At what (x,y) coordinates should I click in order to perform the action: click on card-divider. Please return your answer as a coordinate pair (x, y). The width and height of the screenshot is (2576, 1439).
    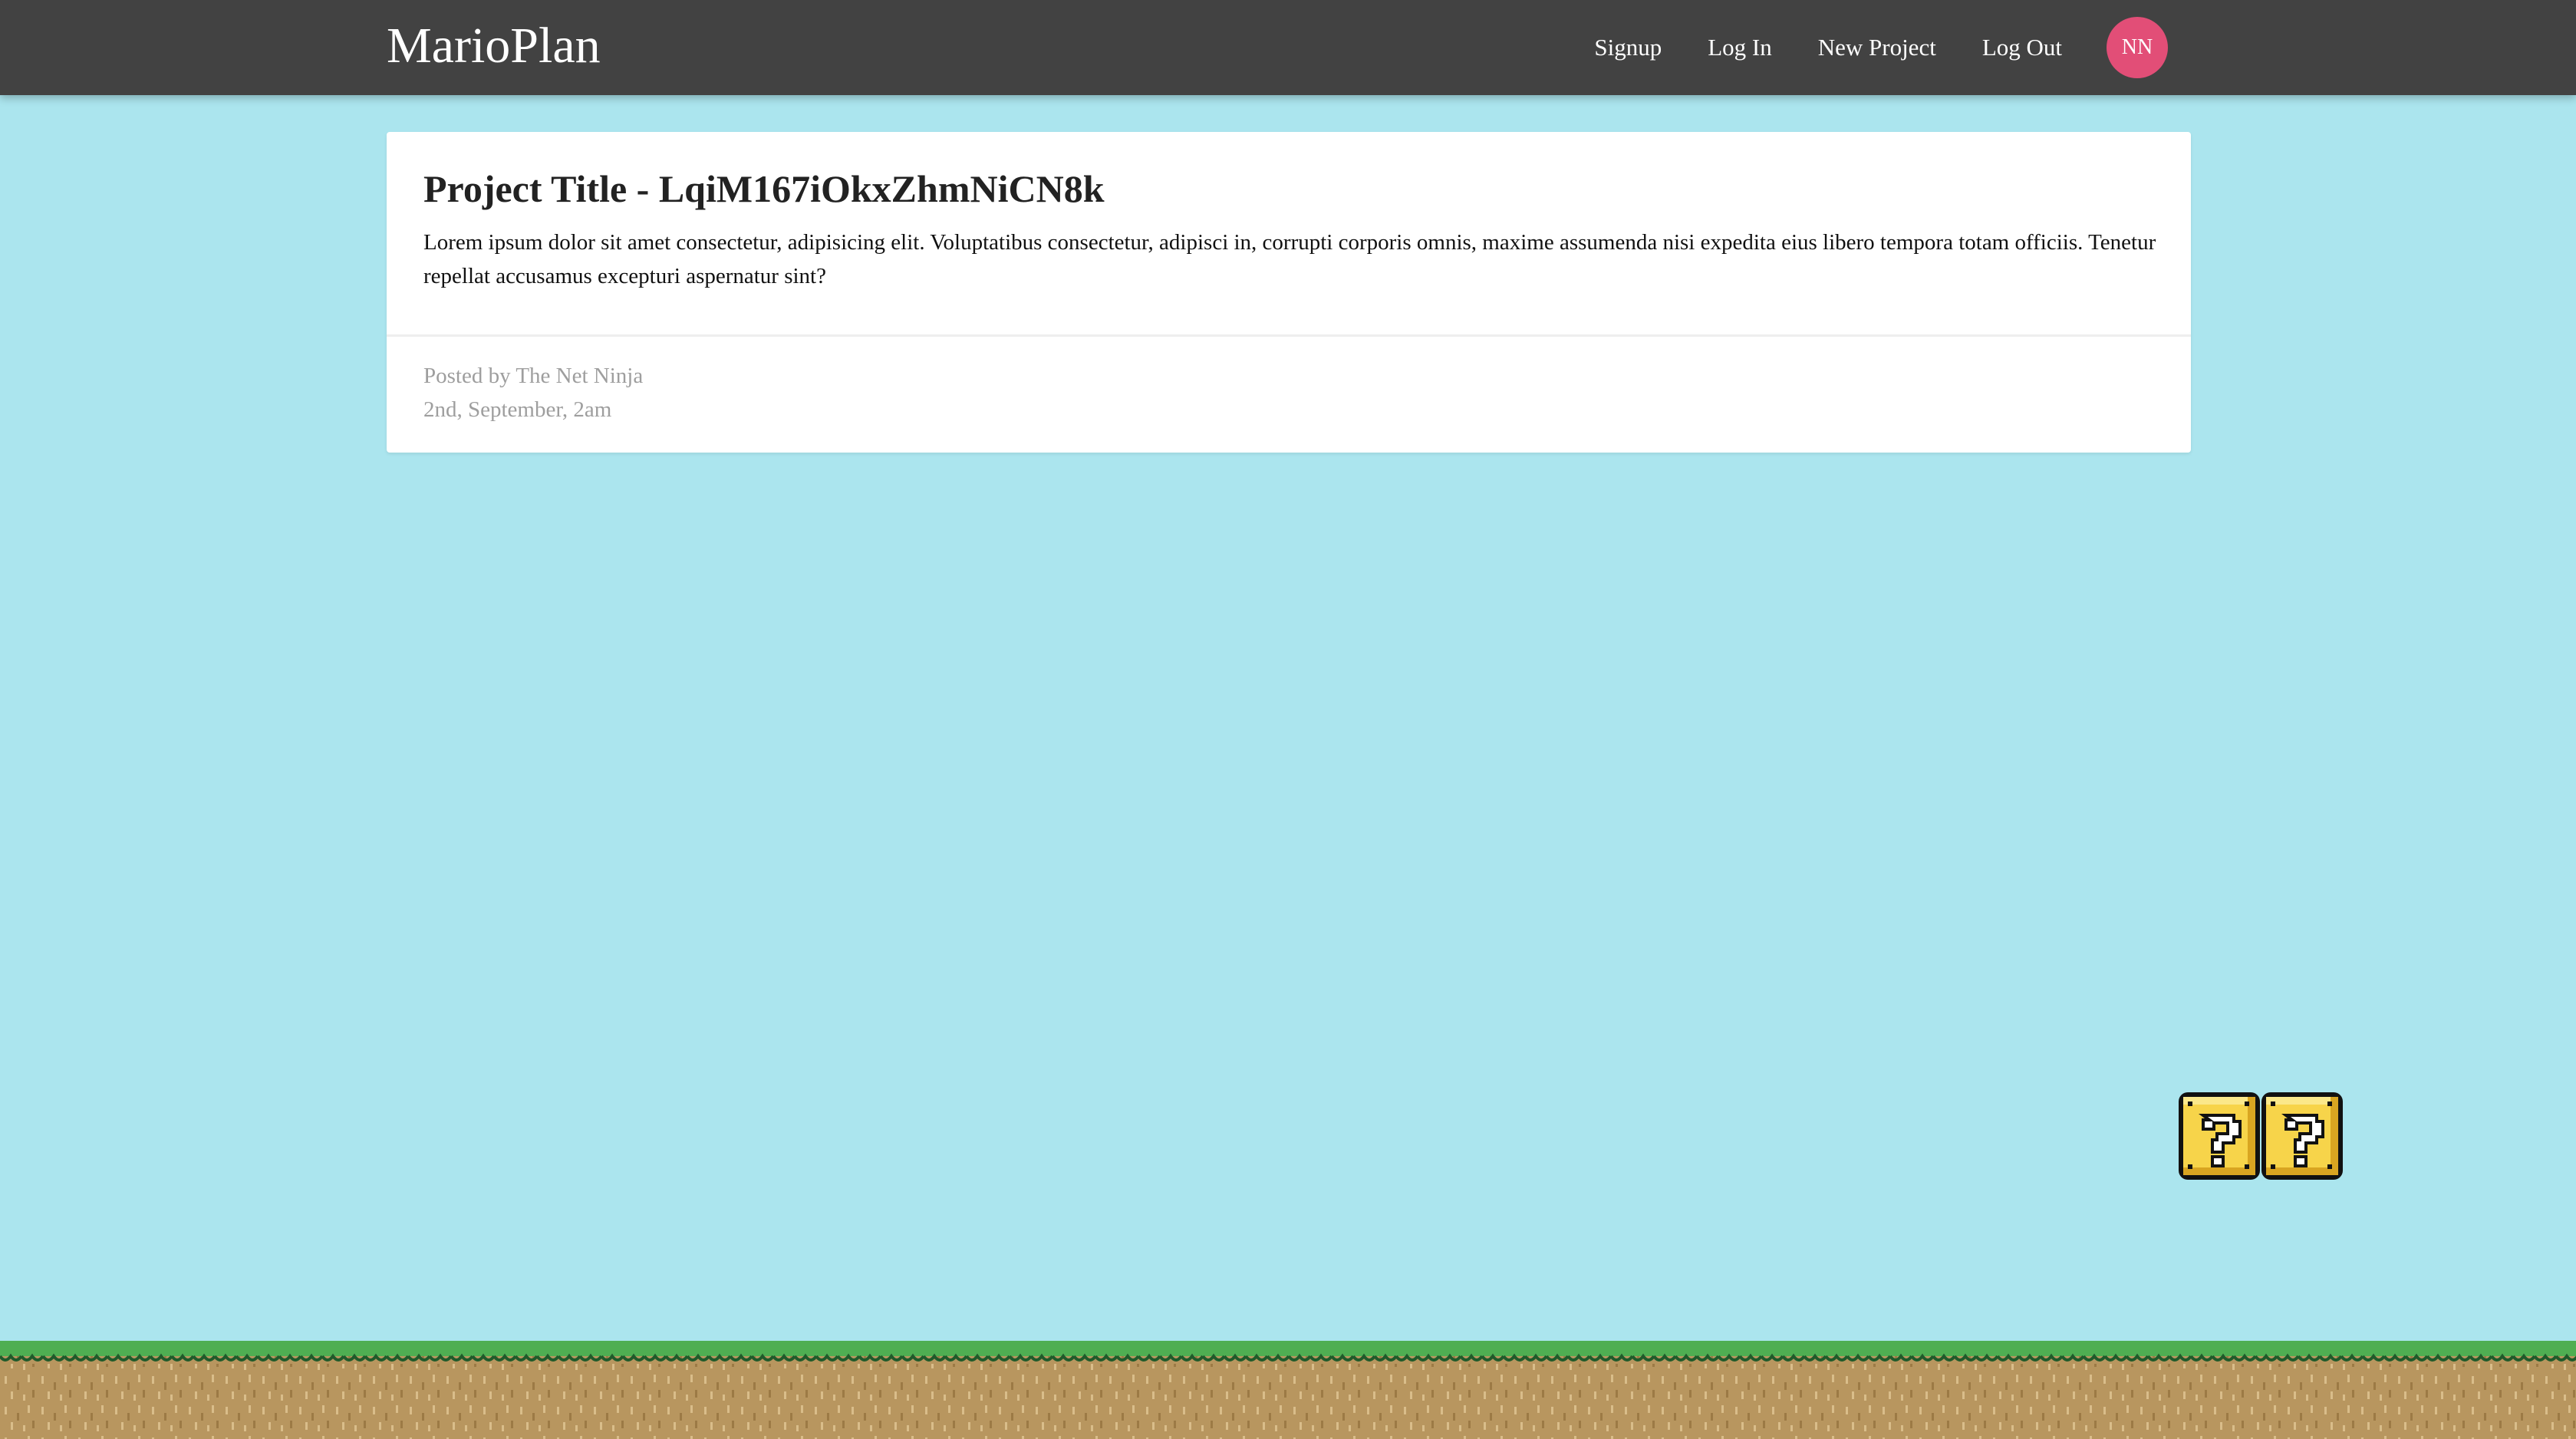
    Looking at the image, I should click on (1289, 335).